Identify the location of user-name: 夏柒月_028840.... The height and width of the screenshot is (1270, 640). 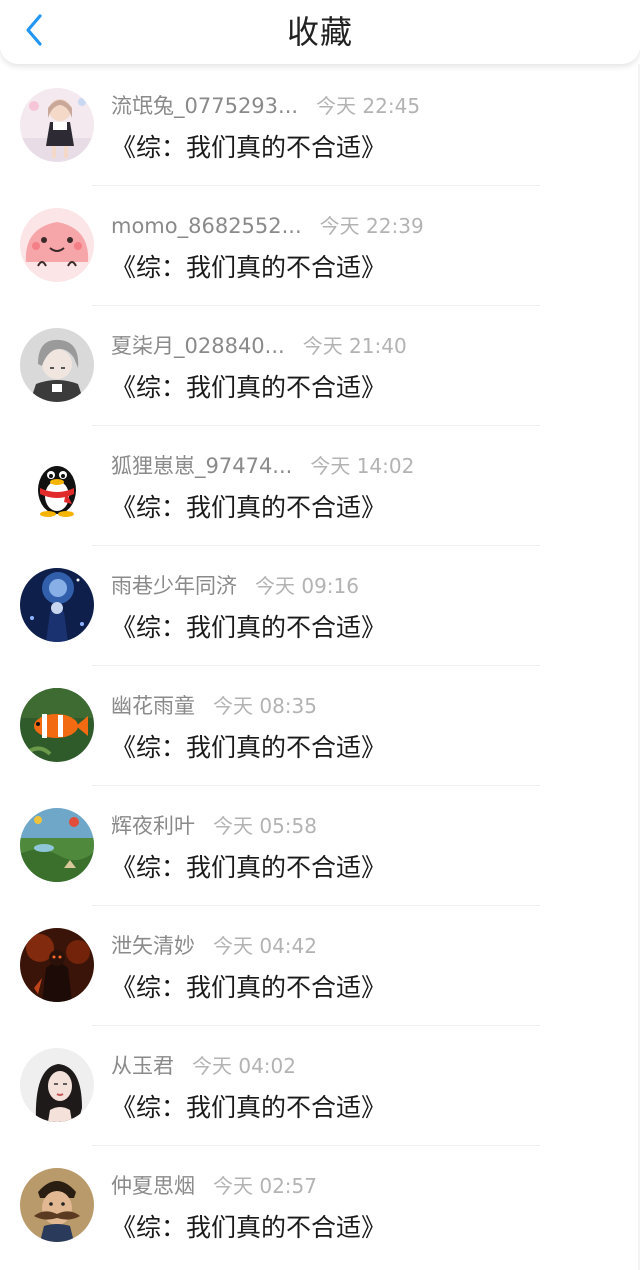
(198, 345).